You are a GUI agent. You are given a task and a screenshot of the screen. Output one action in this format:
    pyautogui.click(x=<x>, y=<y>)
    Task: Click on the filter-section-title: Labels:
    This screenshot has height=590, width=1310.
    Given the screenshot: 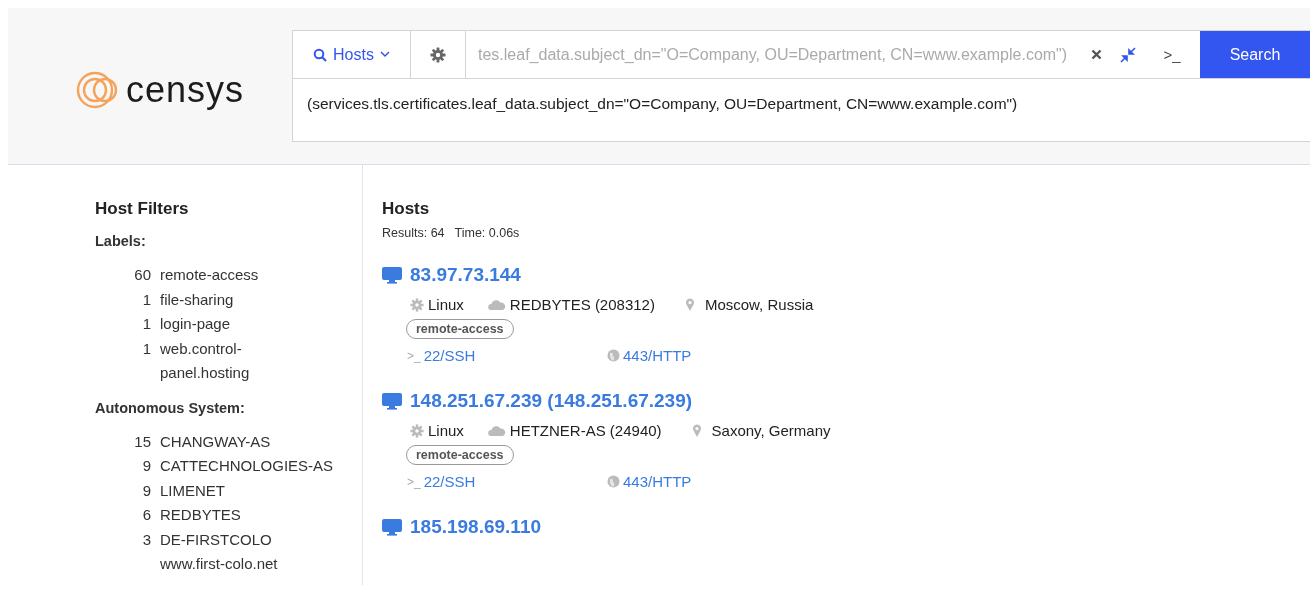 What is the action you would take?
    pyautogui.click(x=121, y=241)
    